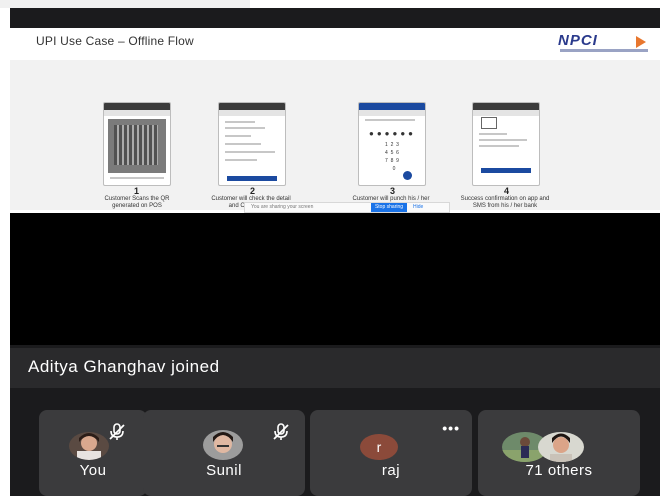  I want to click on step-number-3: 3, so click(393, 191).